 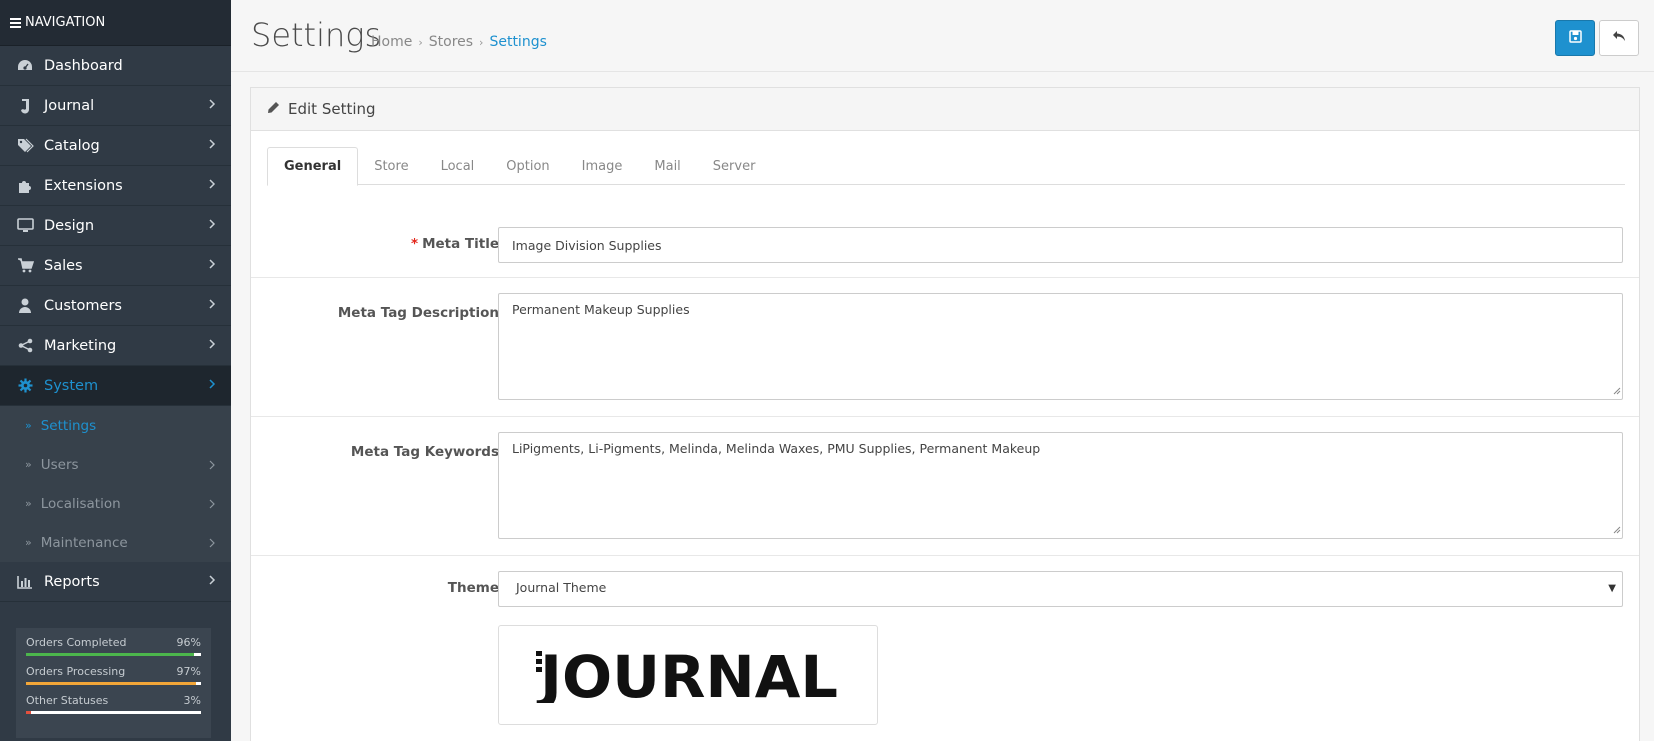 I want to click on bar-chart-icon, so click(x=25, y=582).